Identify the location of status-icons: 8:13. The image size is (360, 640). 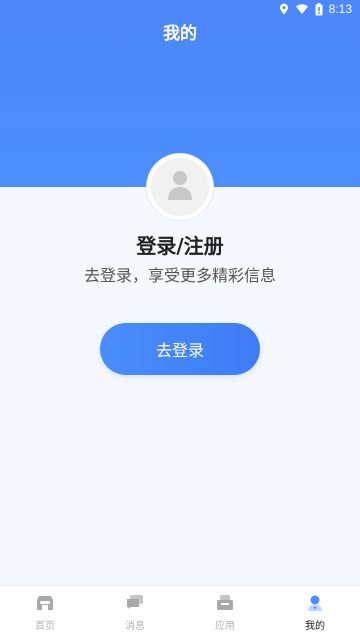
(315, 9).